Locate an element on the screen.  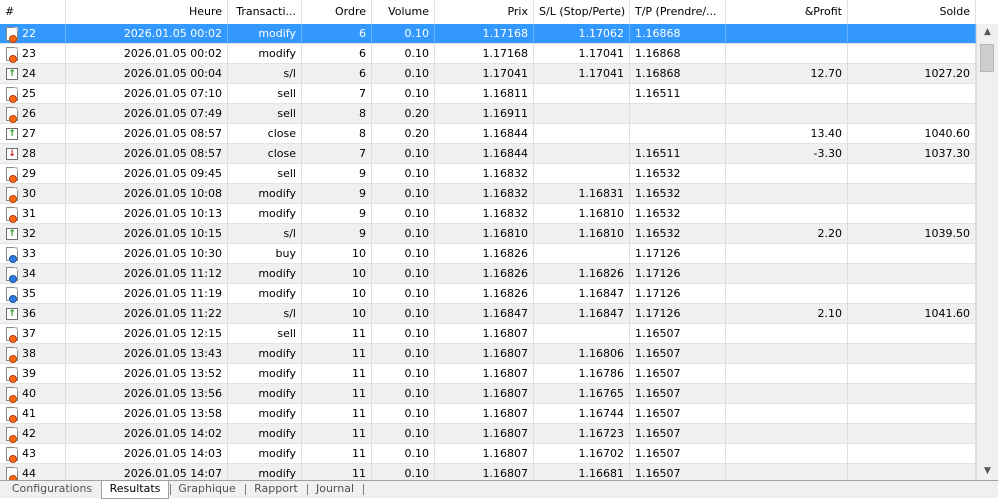
column-header-volume: Volume is located at coordinates (403, 12).